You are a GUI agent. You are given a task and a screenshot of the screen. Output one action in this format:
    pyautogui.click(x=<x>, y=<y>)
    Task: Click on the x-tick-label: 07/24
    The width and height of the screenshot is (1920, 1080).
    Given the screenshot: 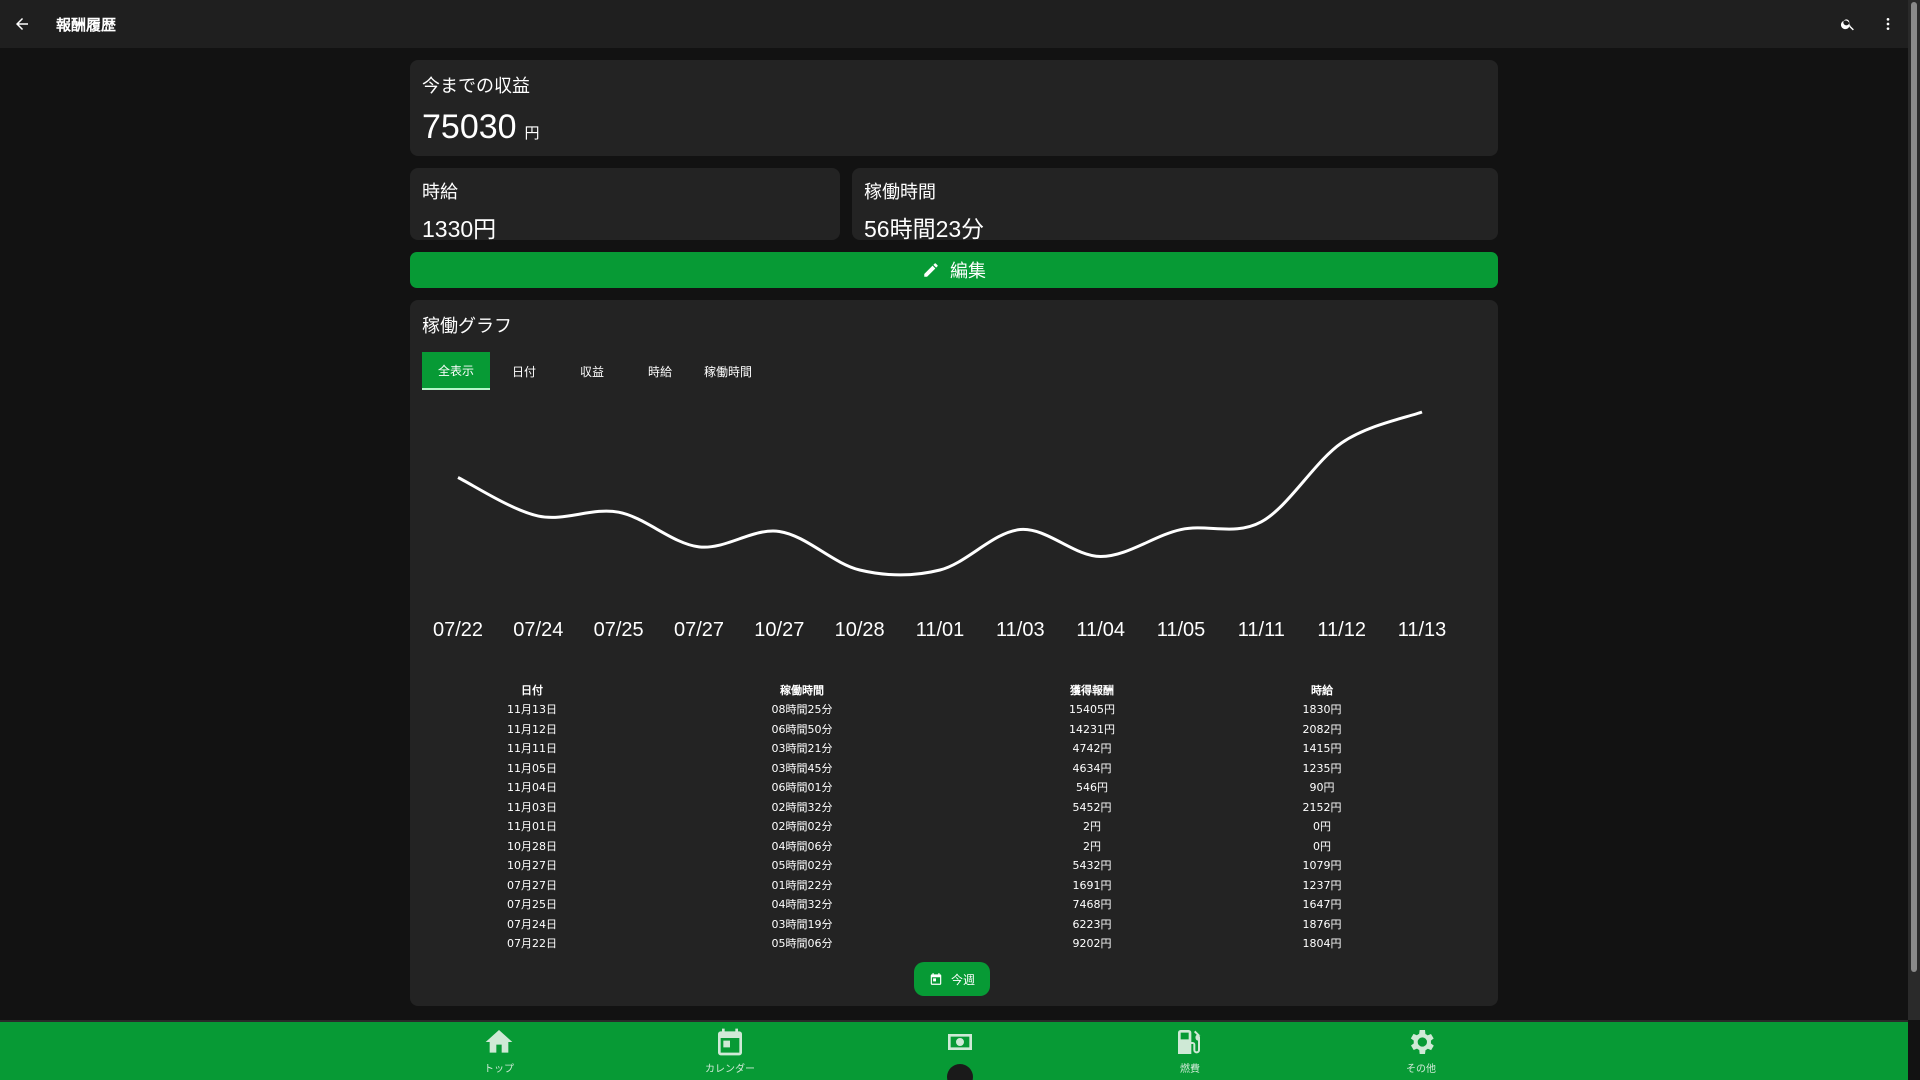 What is the action you would take?
    pyautogui.click(x=538, y=630)
    